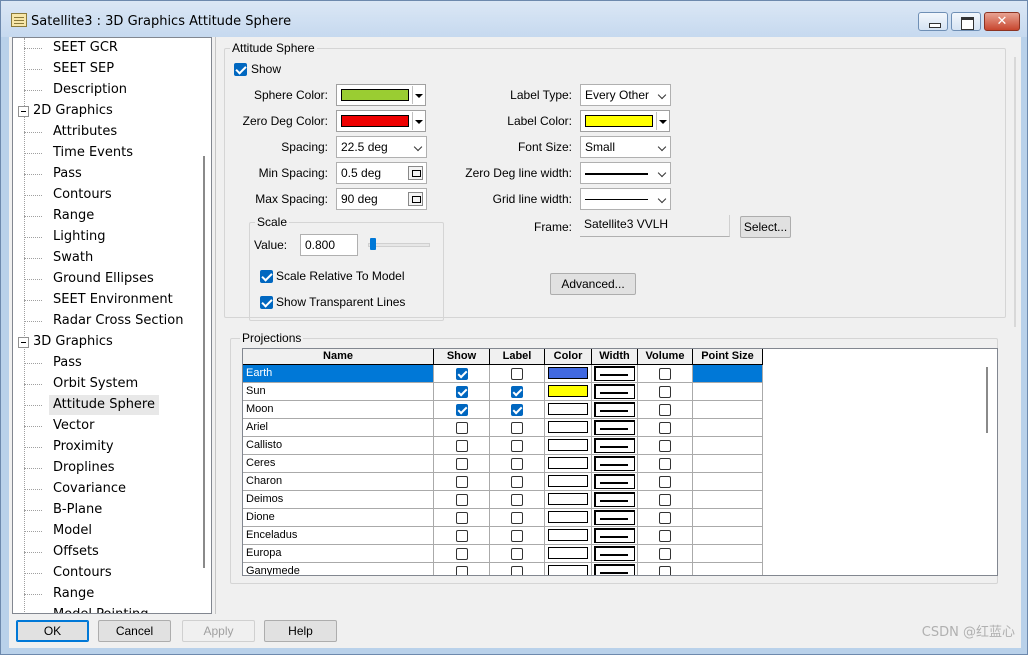 The image size is (1028, 655). I want to click on column-header: Width, so click(615, 357).